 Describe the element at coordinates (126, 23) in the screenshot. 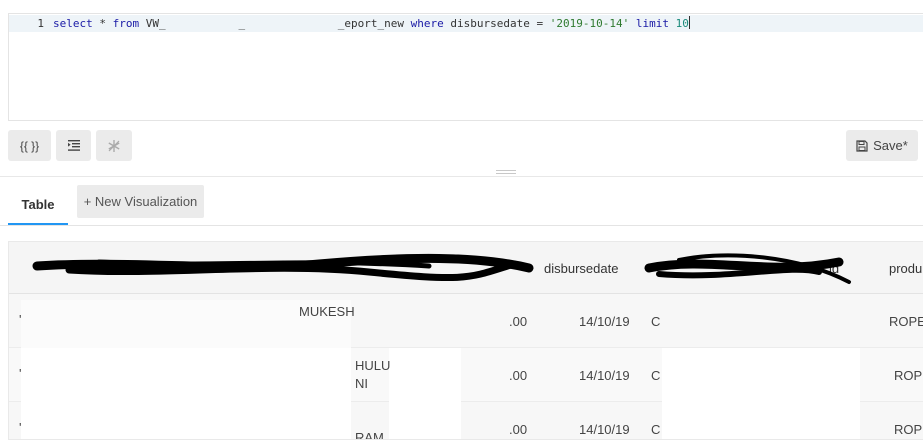

I see `keyword-from: from` at that location.